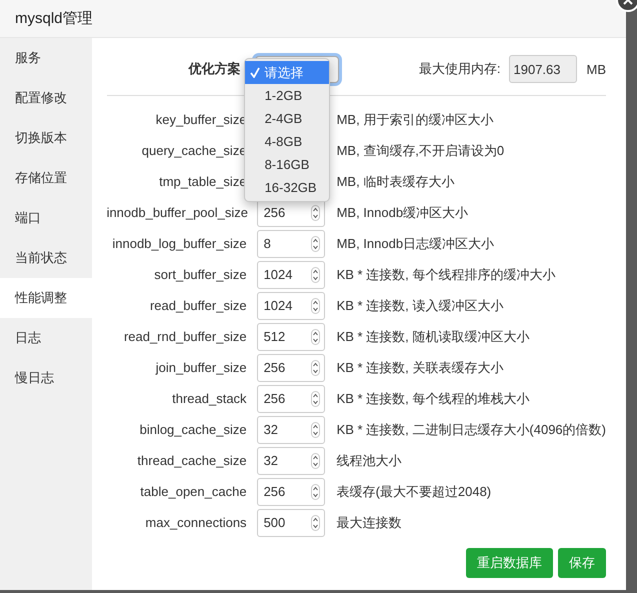 This screenshot has height=593, width=637. Describe the element at coordinates (46, 338) in the screenshot. I see `sidebar-item: 日志` at that location.